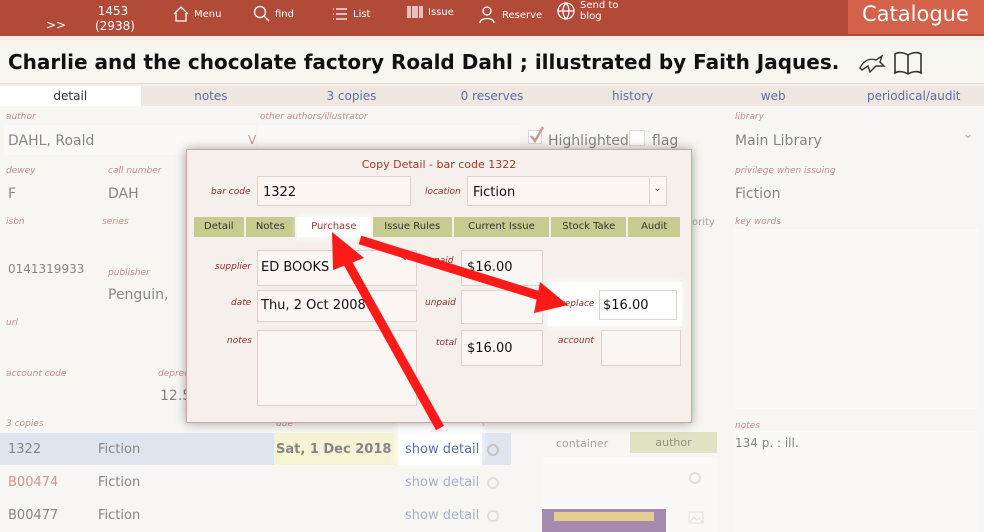 The height and width of the screenshot is (532, 984). Describe the element at coordinates (551, 297) in the screenshot. I see `arrow-head-right` at that location.